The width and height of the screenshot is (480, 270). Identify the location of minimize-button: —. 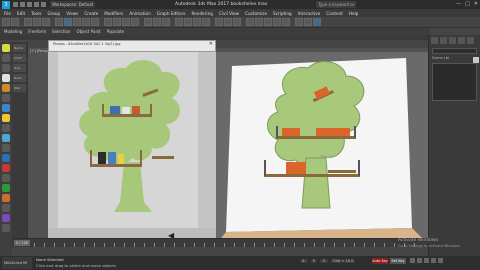
(458, 4).